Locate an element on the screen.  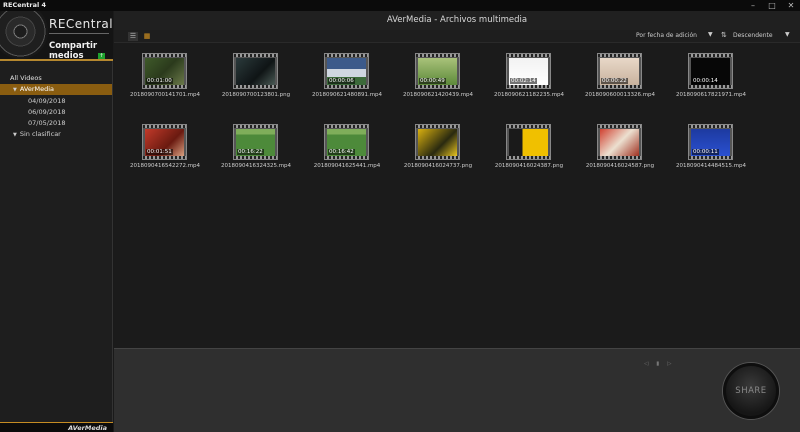
app-logo: RECentral is located at coordinates (81, 24).